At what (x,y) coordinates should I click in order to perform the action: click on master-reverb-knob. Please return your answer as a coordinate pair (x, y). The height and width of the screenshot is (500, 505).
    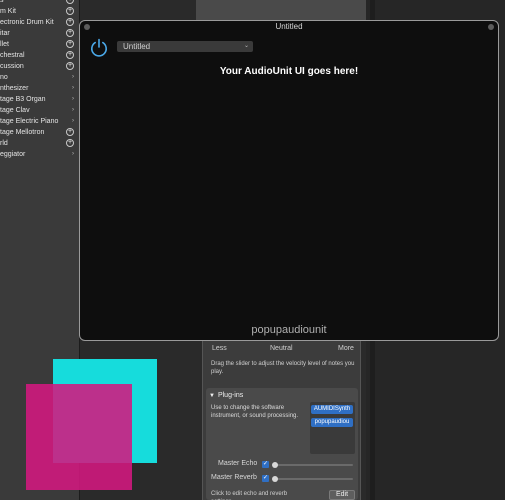
    Looking at the image, I should click on (275, 479).